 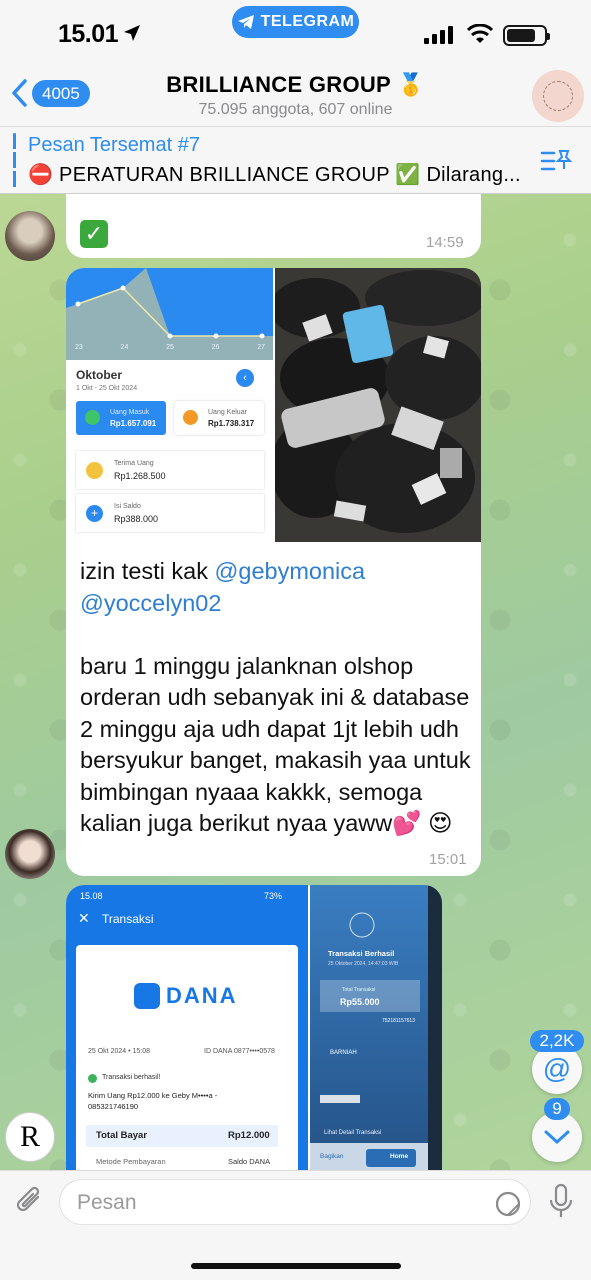 I want to click on wifi-icon, so click(x=480, y=33).